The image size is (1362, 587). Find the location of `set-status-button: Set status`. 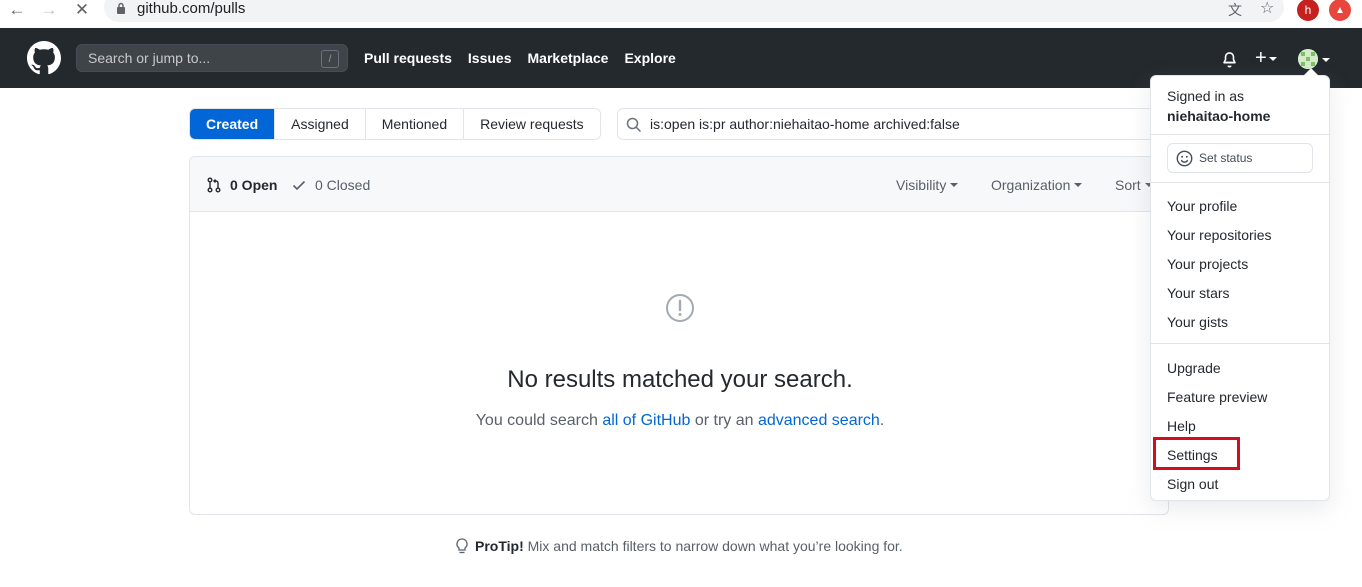

set-status-button: Set status is located at coordinates (1240, 158).